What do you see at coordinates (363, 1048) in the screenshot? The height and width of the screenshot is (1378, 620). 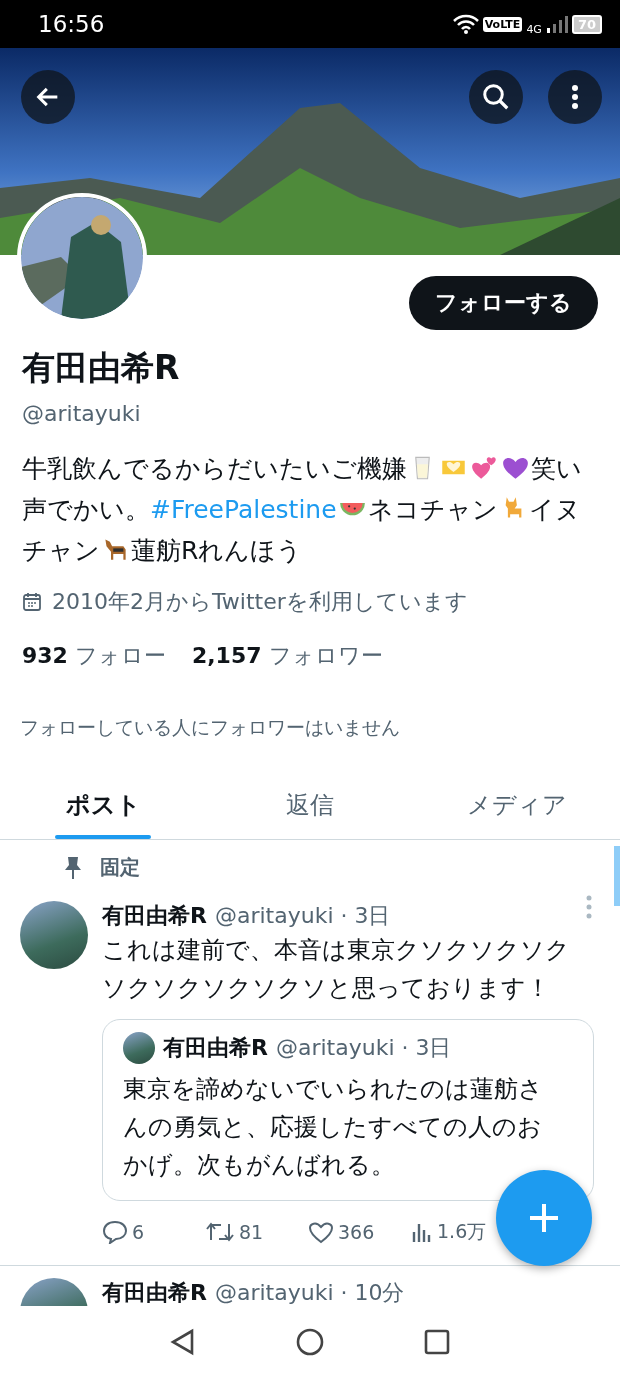 I see `quote-meta: @aritayuki · 3日` at bounding box center [363, 1048].